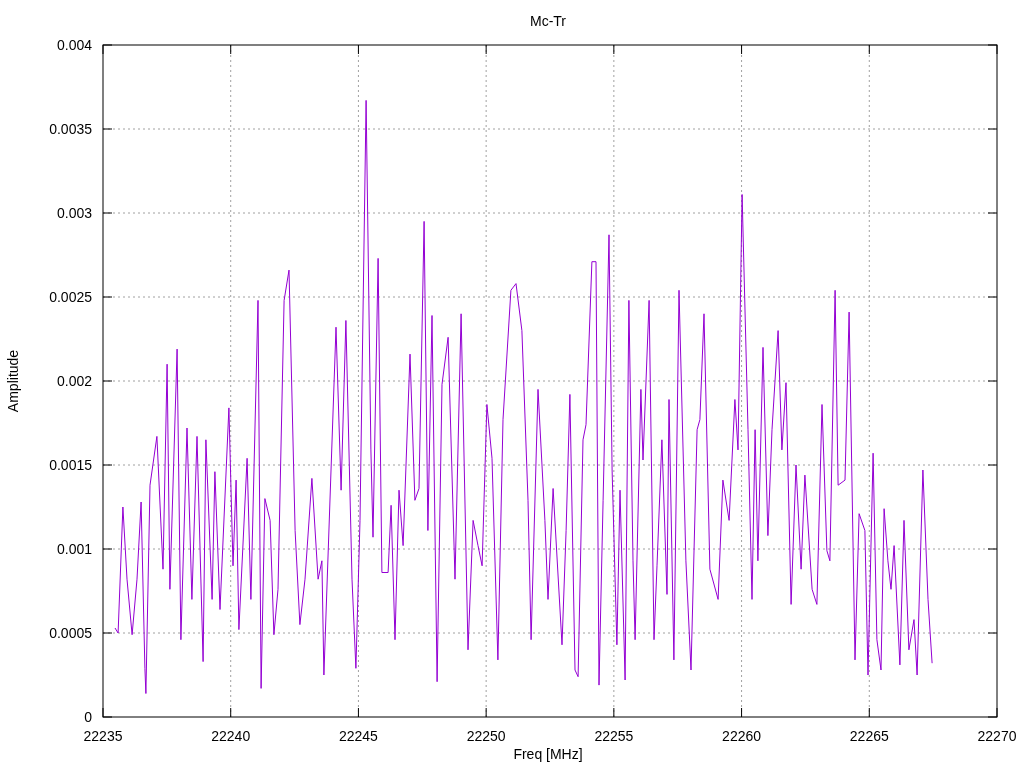 This screenshot has width=1024, height=768. What do you see at coordinates (231, 736) in the screenshot?
I see `x-tick-label: 22240` at bounding box center [231, 736].